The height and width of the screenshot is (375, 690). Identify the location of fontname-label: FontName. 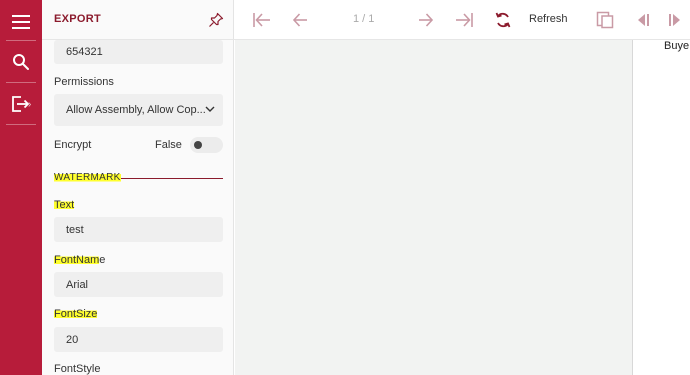
(79, 260).